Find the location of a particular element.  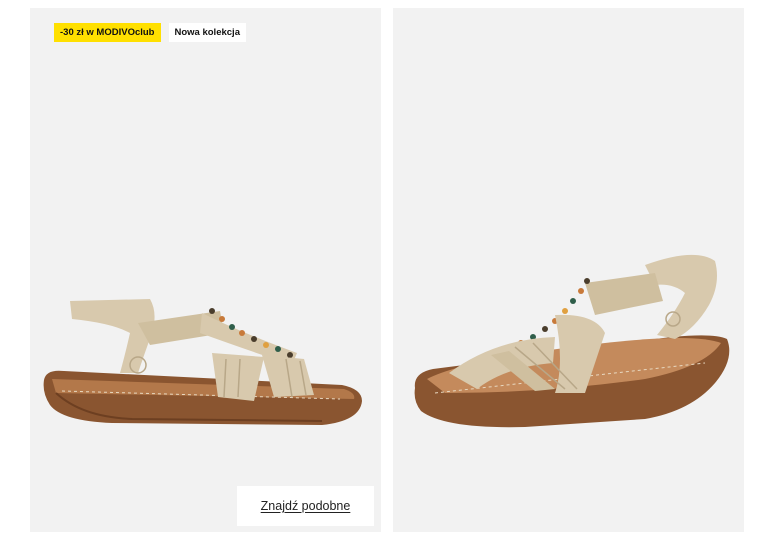

sandal-side-view-image is located at coordinates (202, 362).